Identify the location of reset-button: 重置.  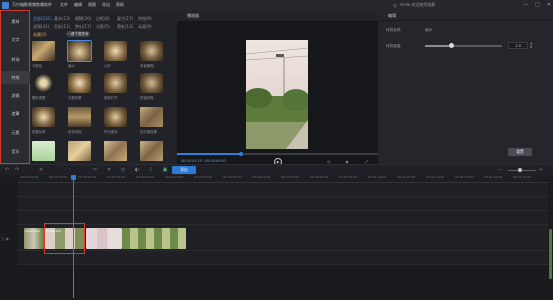
(520, 152).